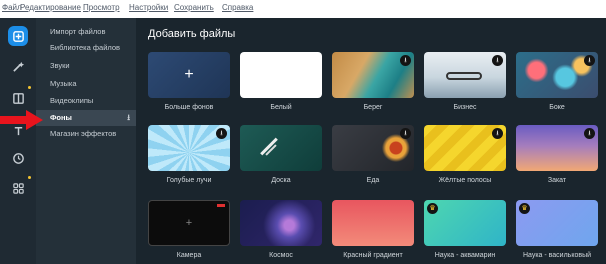 This screenshot has height=264, width=606. I want to click on tile-bokeh: ⭳ Боке, so click(557, 82).